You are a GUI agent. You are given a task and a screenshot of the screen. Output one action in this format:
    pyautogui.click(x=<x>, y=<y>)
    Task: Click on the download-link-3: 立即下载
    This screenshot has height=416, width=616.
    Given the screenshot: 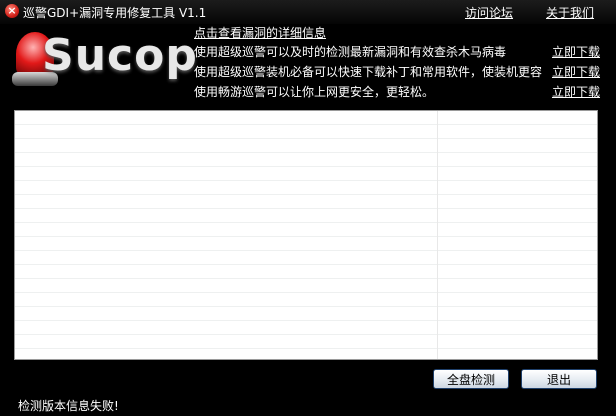 What is the action you would take?
    pyautogui.click(x=576, y=91)
    